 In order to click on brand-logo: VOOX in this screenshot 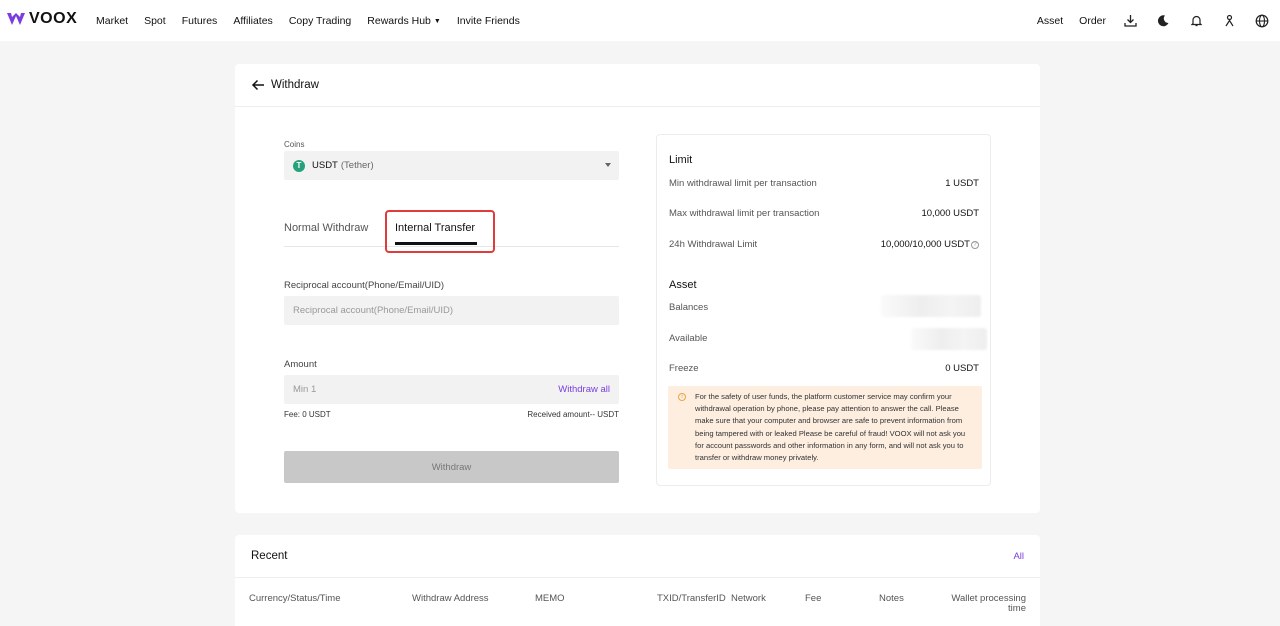, I will do `click(41, 19)`.